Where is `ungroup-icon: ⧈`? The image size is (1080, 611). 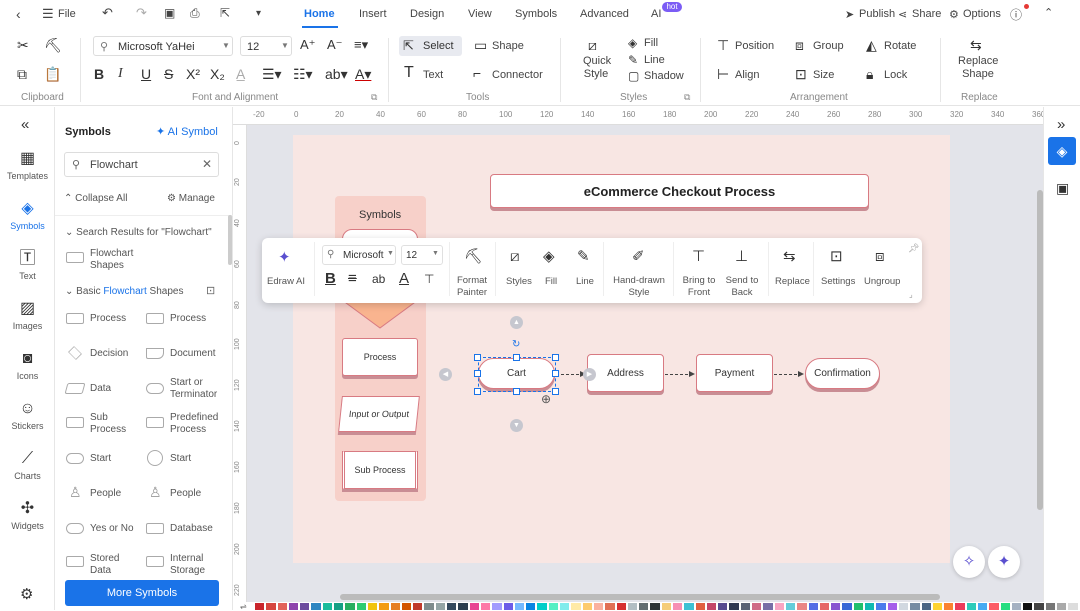 ungroup-icon: ⧈ is located at coordinates (880, 257).